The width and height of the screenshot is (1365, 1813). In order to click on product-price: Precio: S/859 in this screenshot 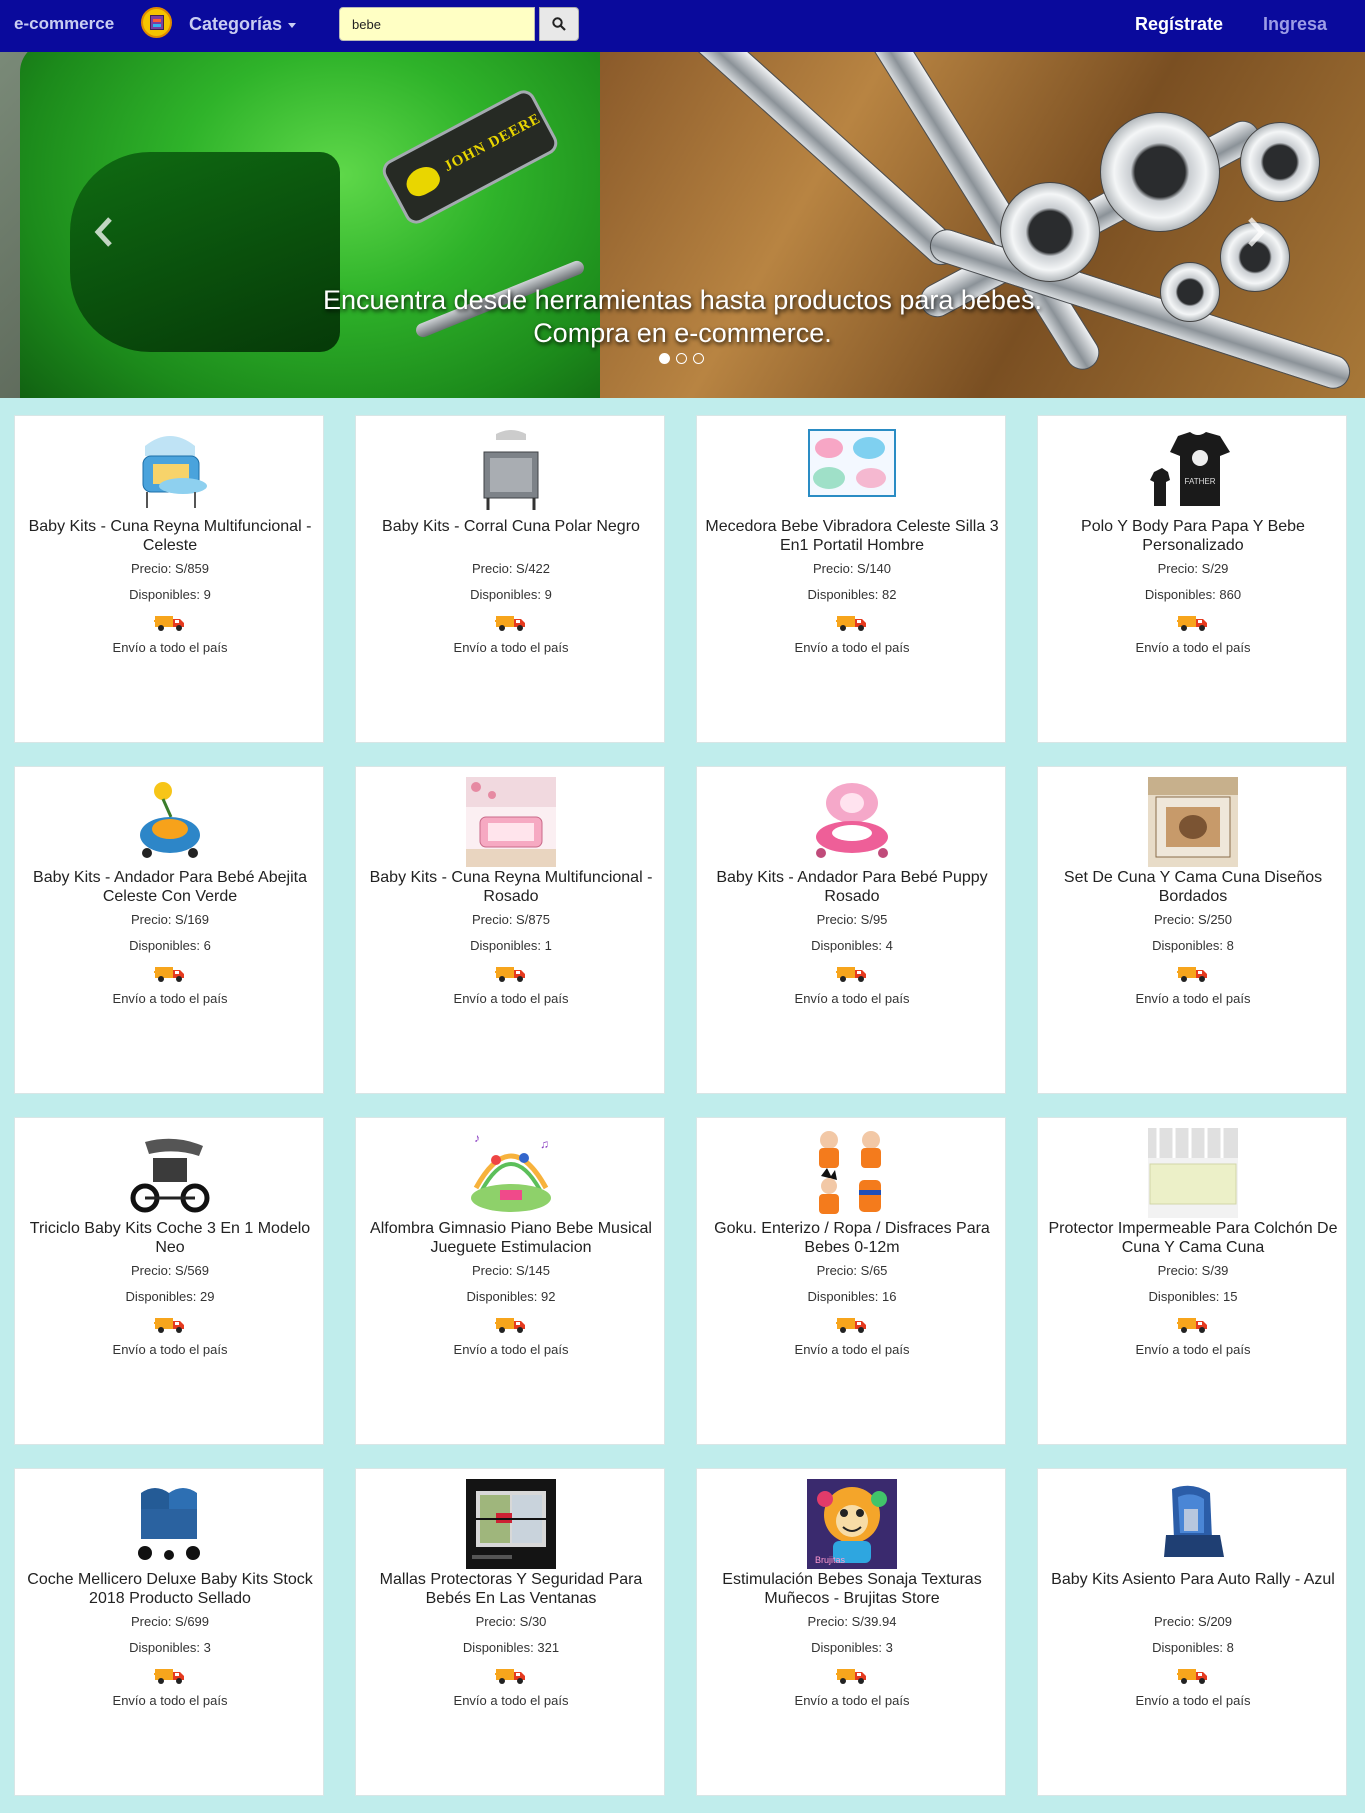, I will do `click(170, 568)`.